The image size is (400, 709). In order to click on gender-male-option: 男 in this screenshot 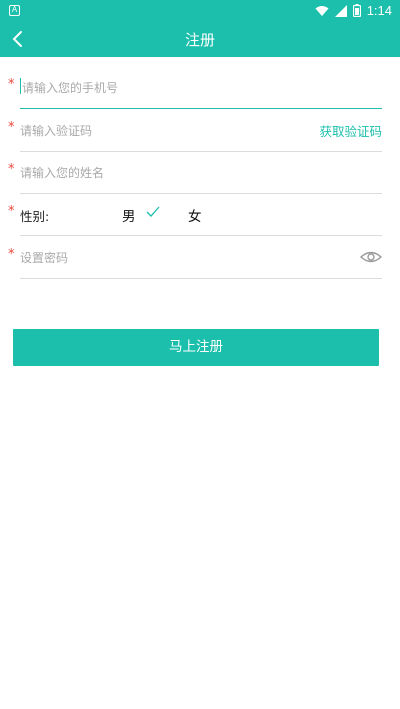, I will do `click(129, 215)`.